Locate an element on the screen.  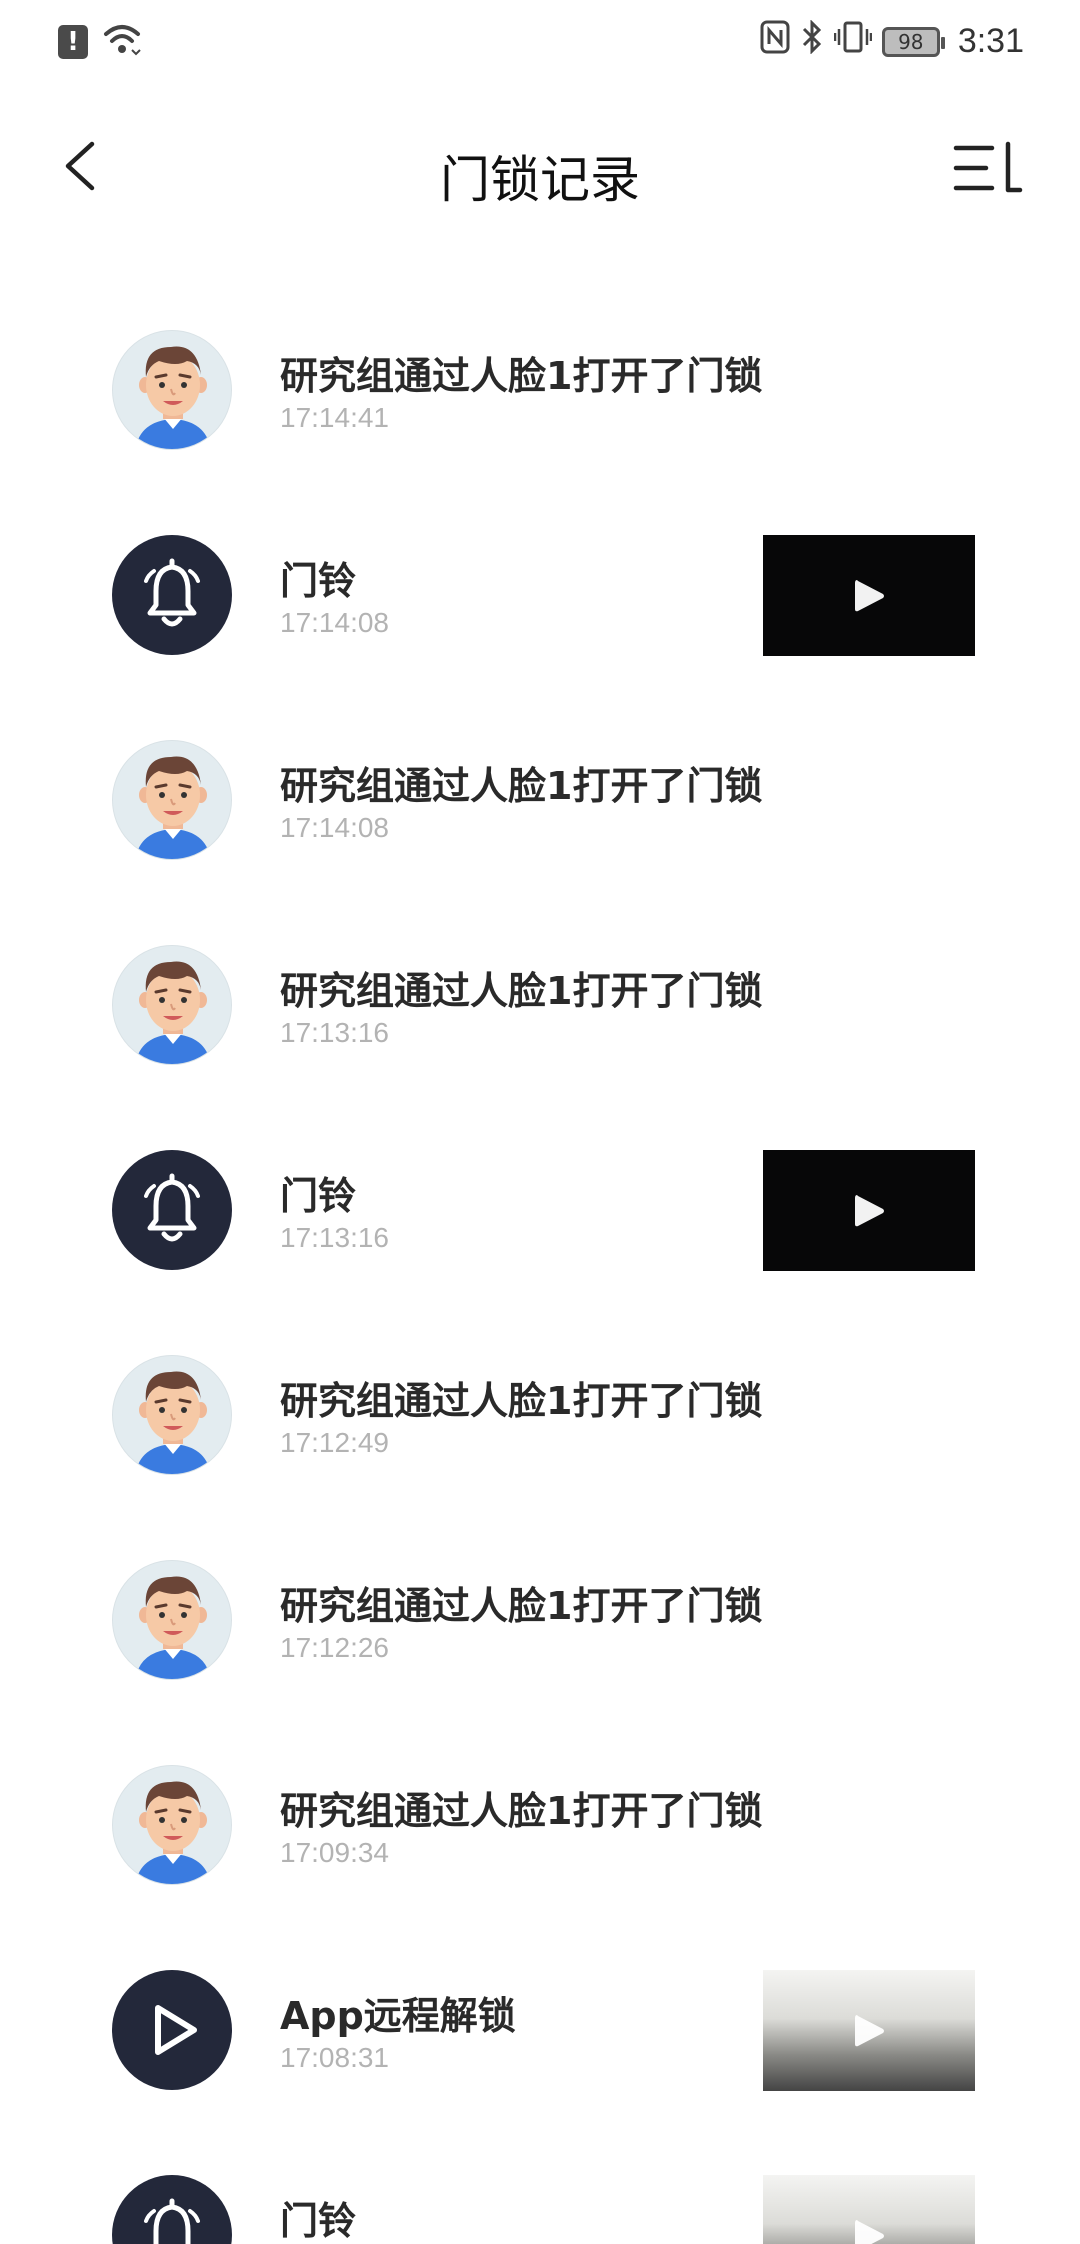
record-row: 研究组通过人脸1打开了门锁 17:12:26 is located at coordinates (540, 1632).